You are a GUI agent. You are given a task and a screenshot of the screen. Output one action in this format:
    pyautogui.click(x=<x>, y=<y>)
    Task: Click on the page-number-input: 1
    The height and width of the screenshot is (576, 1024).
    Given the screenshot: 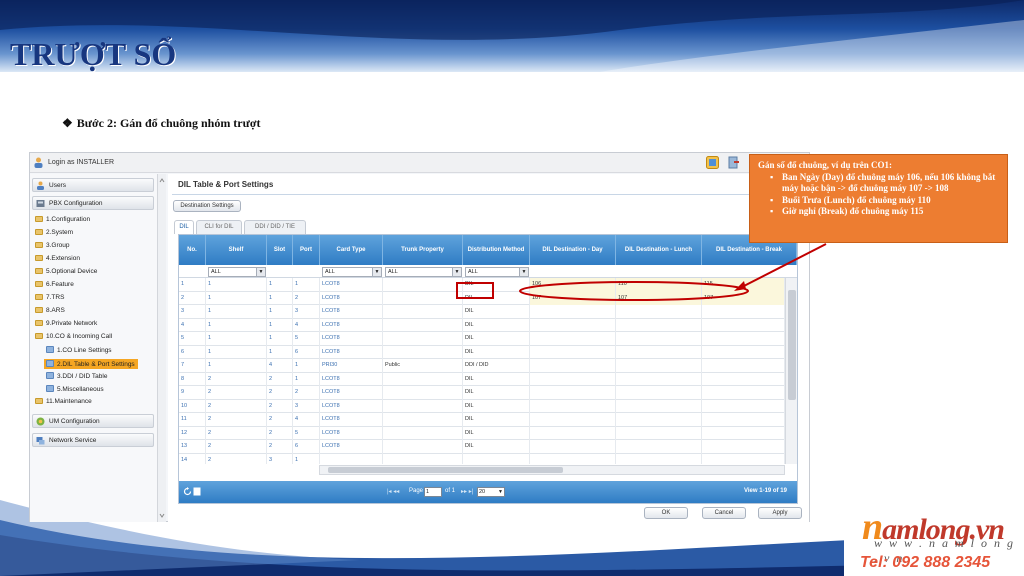 What is the action you would take?
    pyautogui.click(x=433, y=492)
    